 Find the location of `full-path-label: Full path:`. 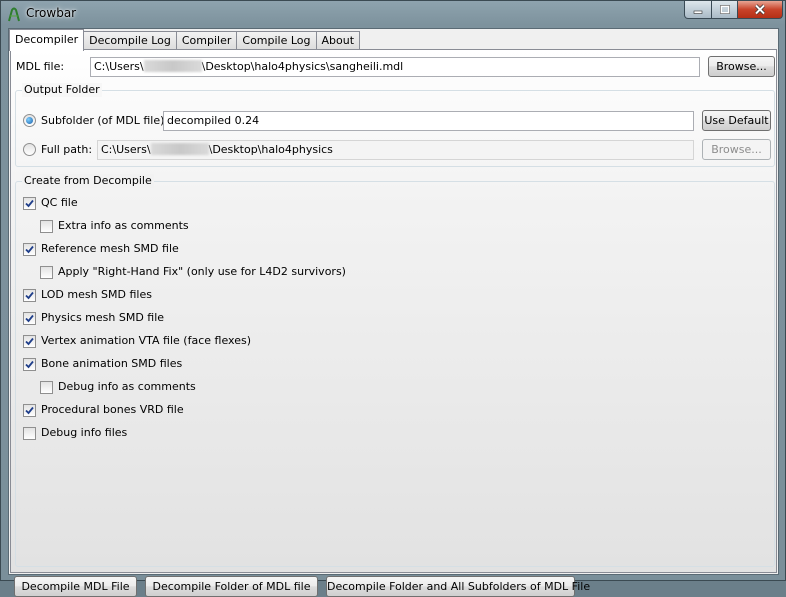

full-path-label: Full path: is located at coordinates (66, 150).